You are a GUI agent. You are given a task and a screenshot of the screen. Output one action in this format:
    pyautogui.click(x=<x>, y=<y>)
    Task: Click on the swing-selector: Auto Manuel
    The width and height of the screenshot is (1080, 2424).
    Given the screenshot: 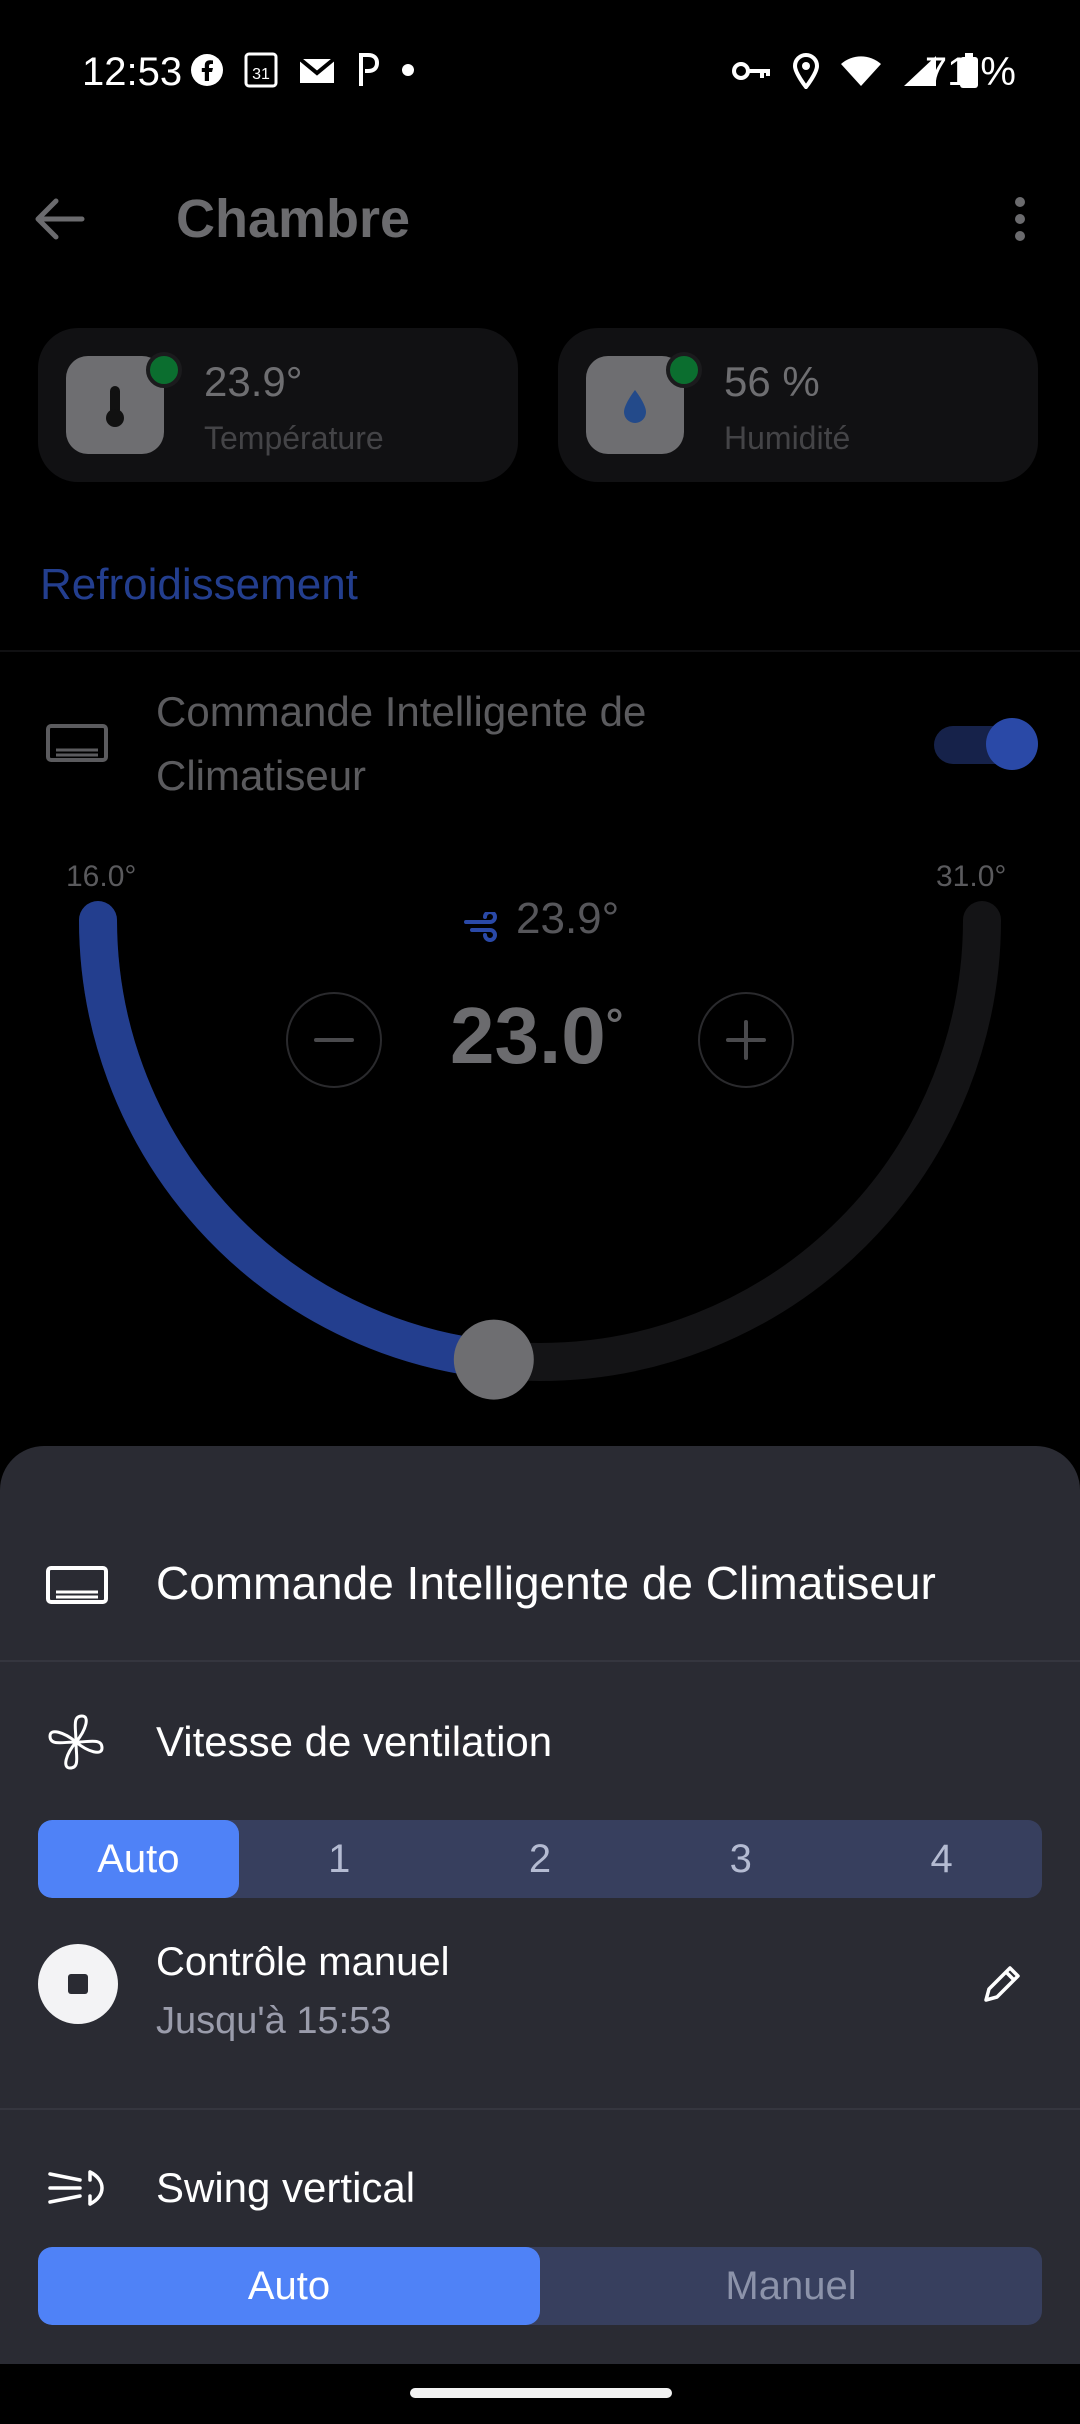 What is the action you would take?
    pyautogui.click(x=540, y=2286)
    